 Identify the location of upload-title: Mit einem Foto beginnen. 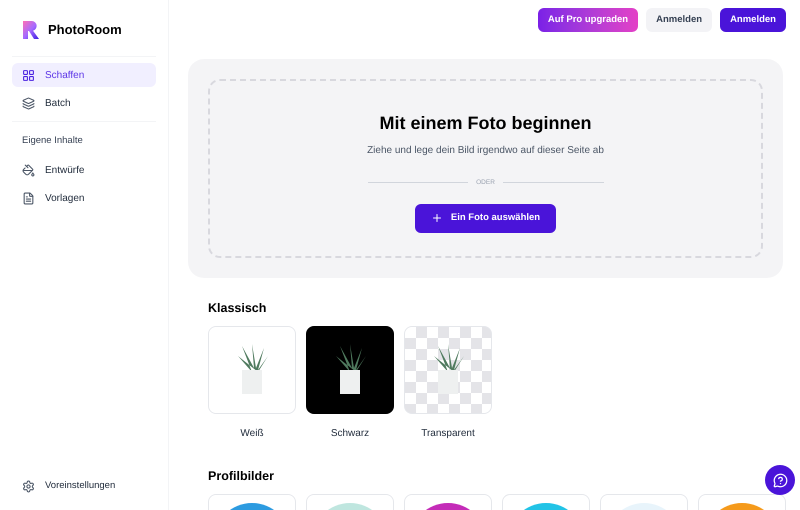
(486, 123).